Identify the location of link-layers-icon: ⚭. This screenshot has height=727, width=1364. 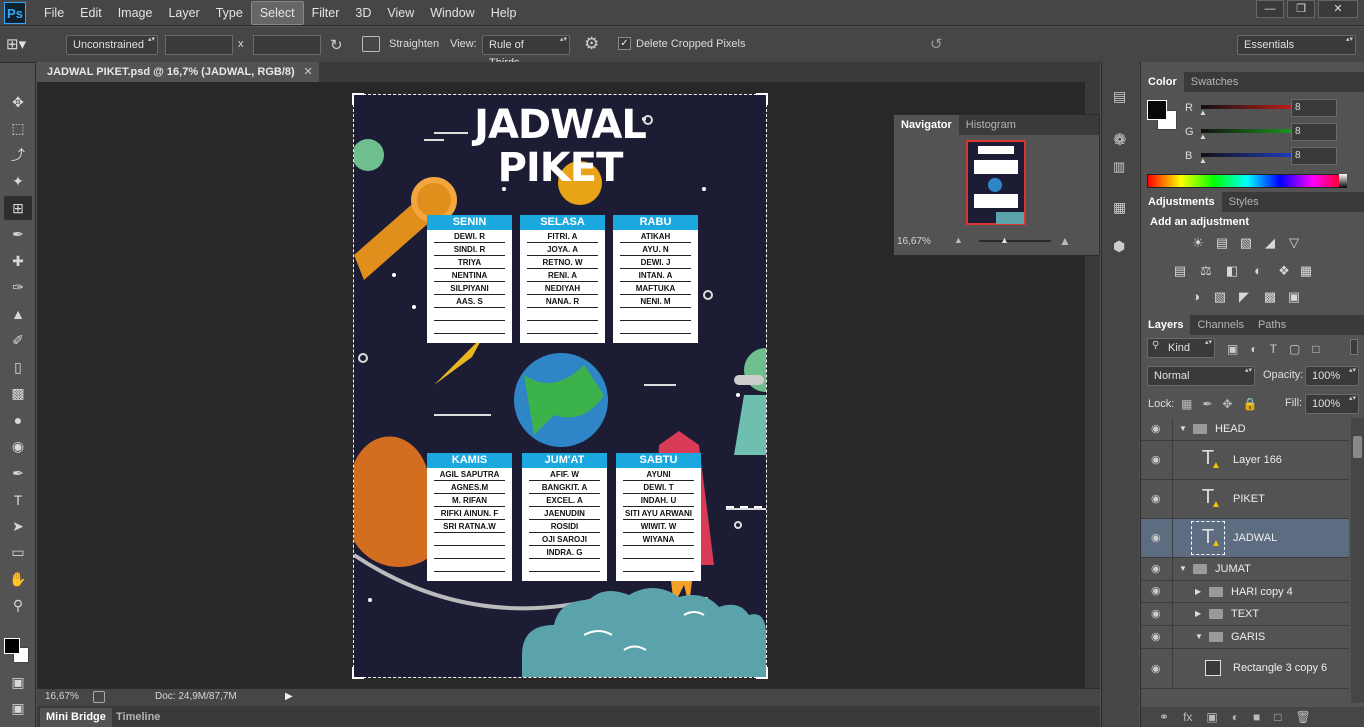
(1164, 717).